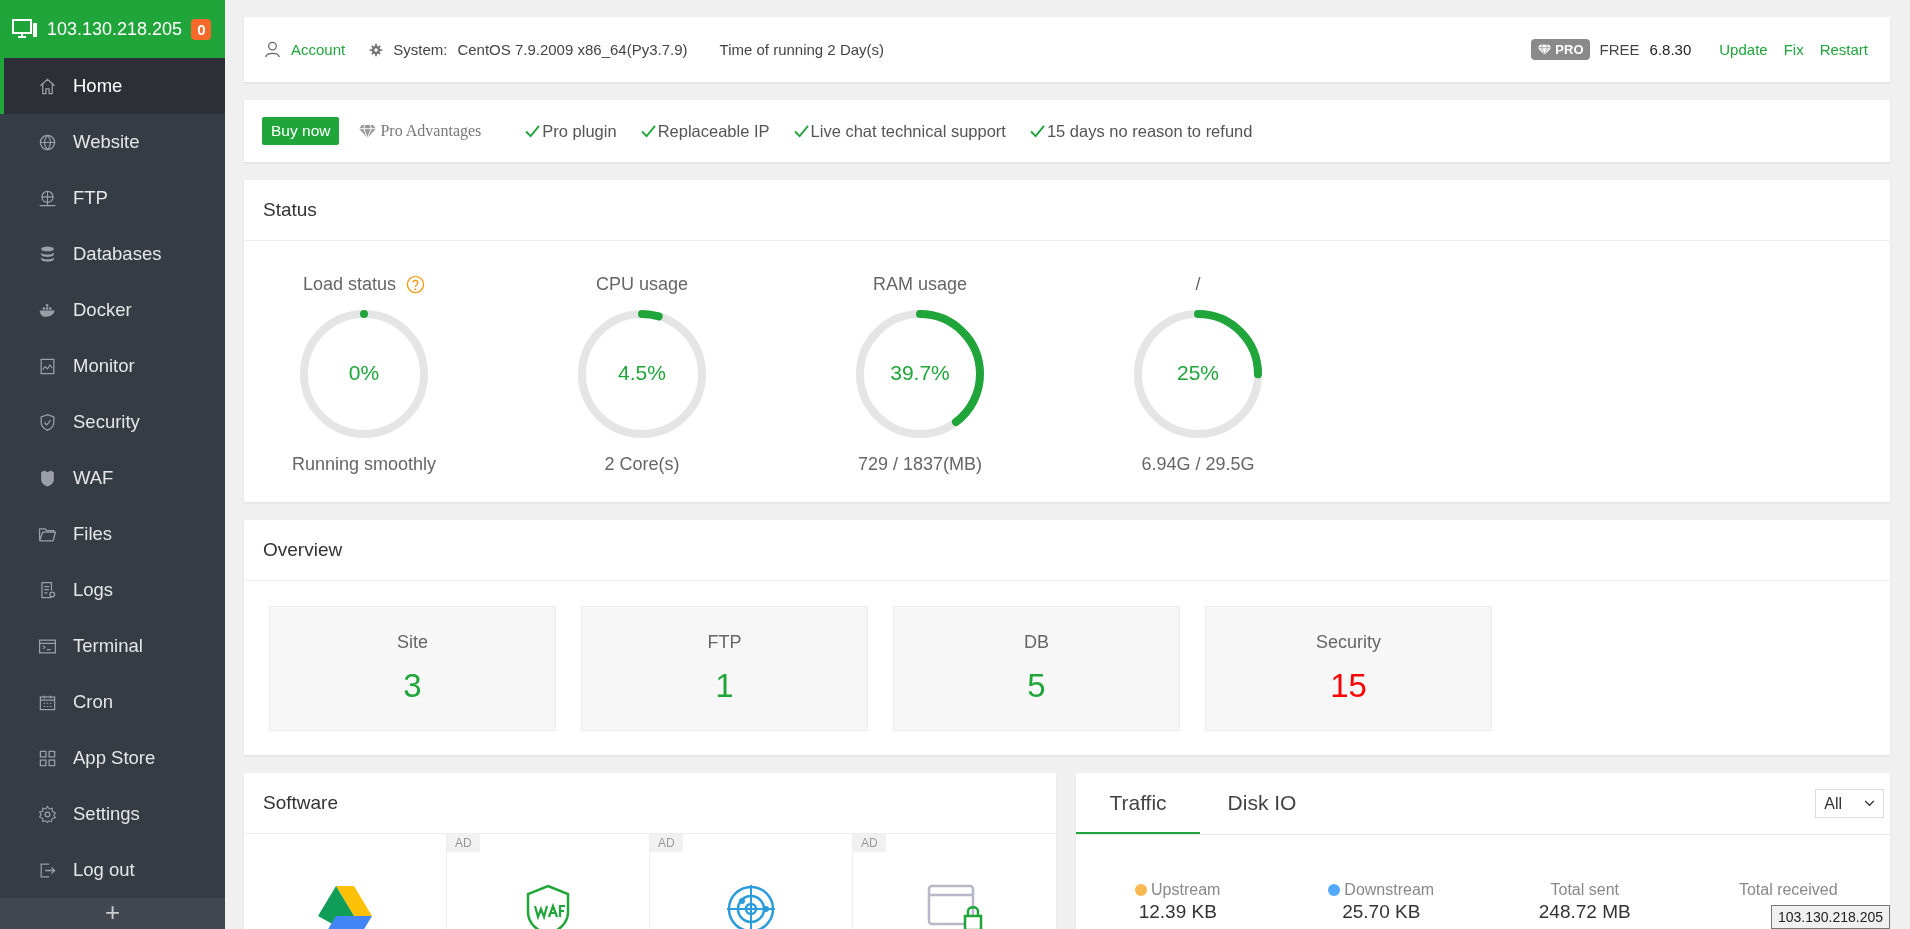  Describe the element at coordinates (47, 702) in the screenshot. I see `calendar-icon` at that location.